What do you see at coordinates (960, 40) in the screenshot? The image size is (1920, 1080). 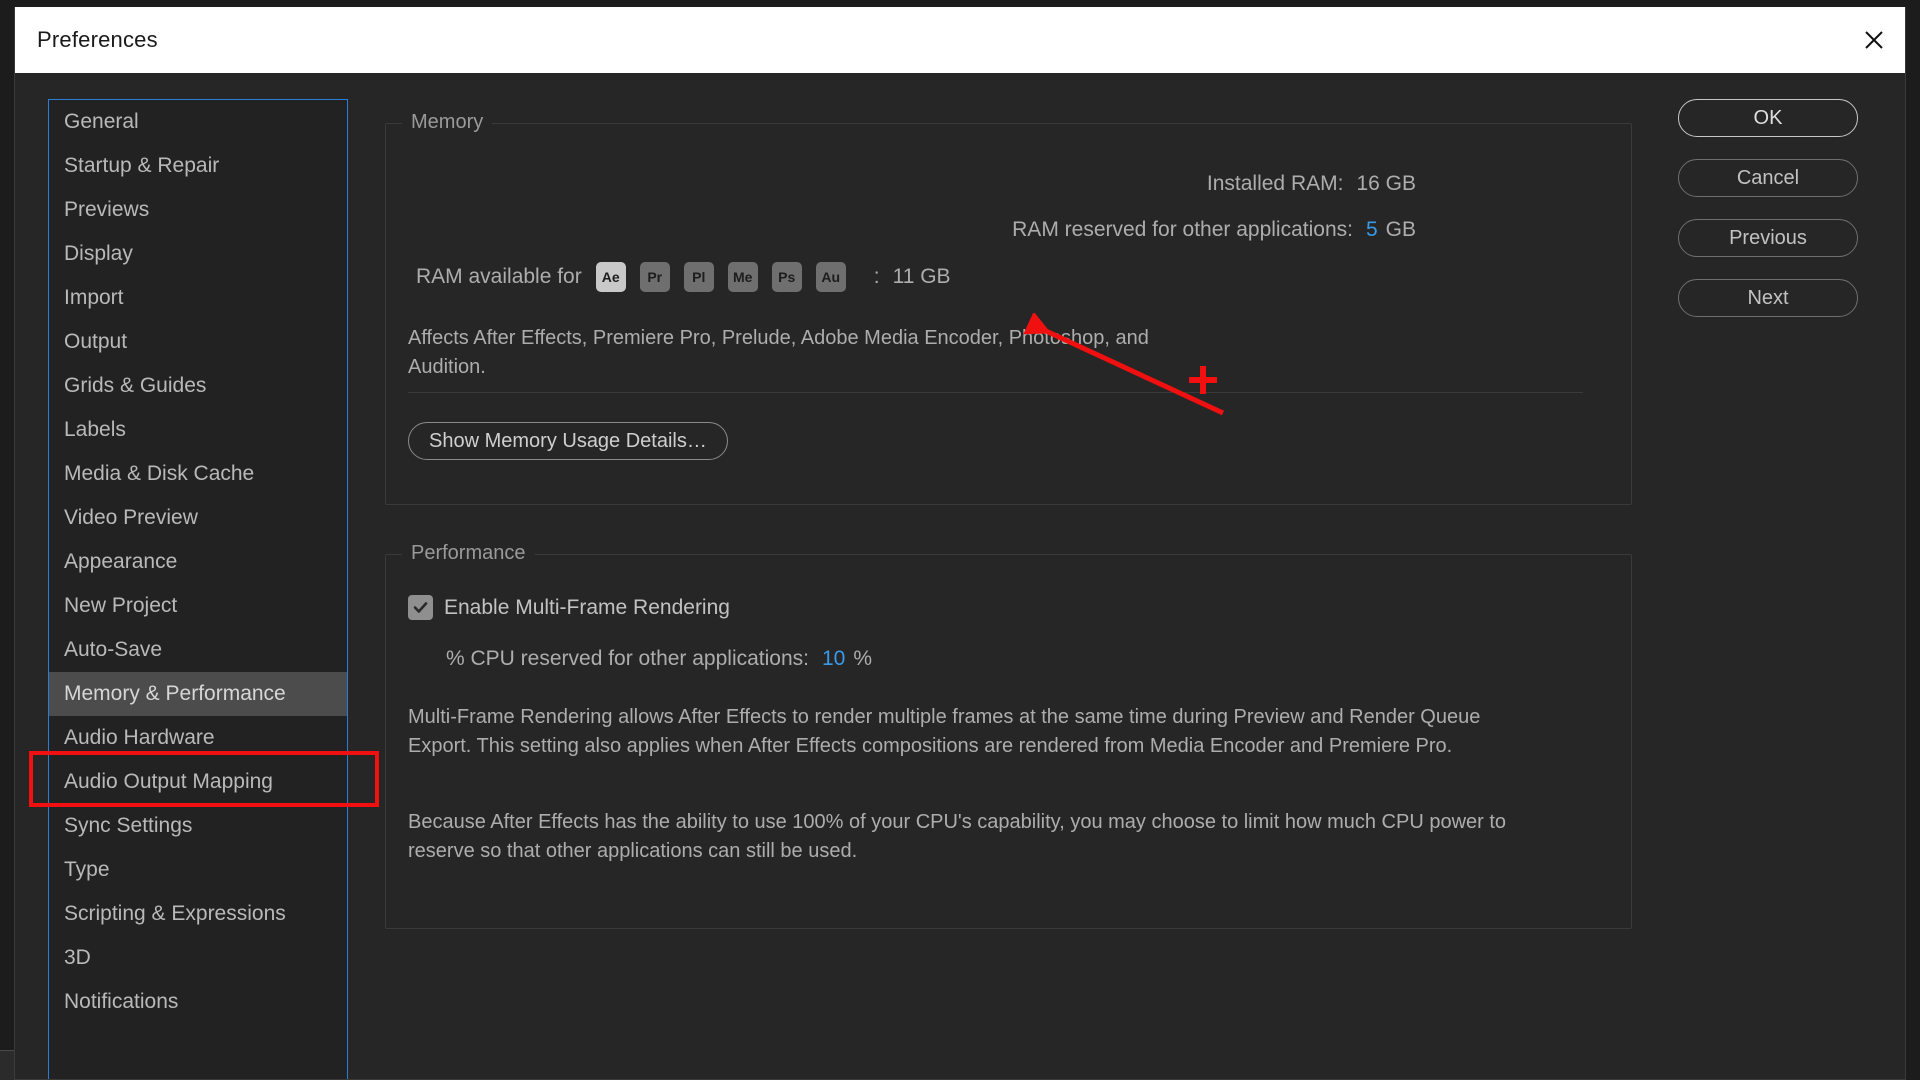 I see `dialog-title-bar: Preferences` at bounding box center [960, 40].